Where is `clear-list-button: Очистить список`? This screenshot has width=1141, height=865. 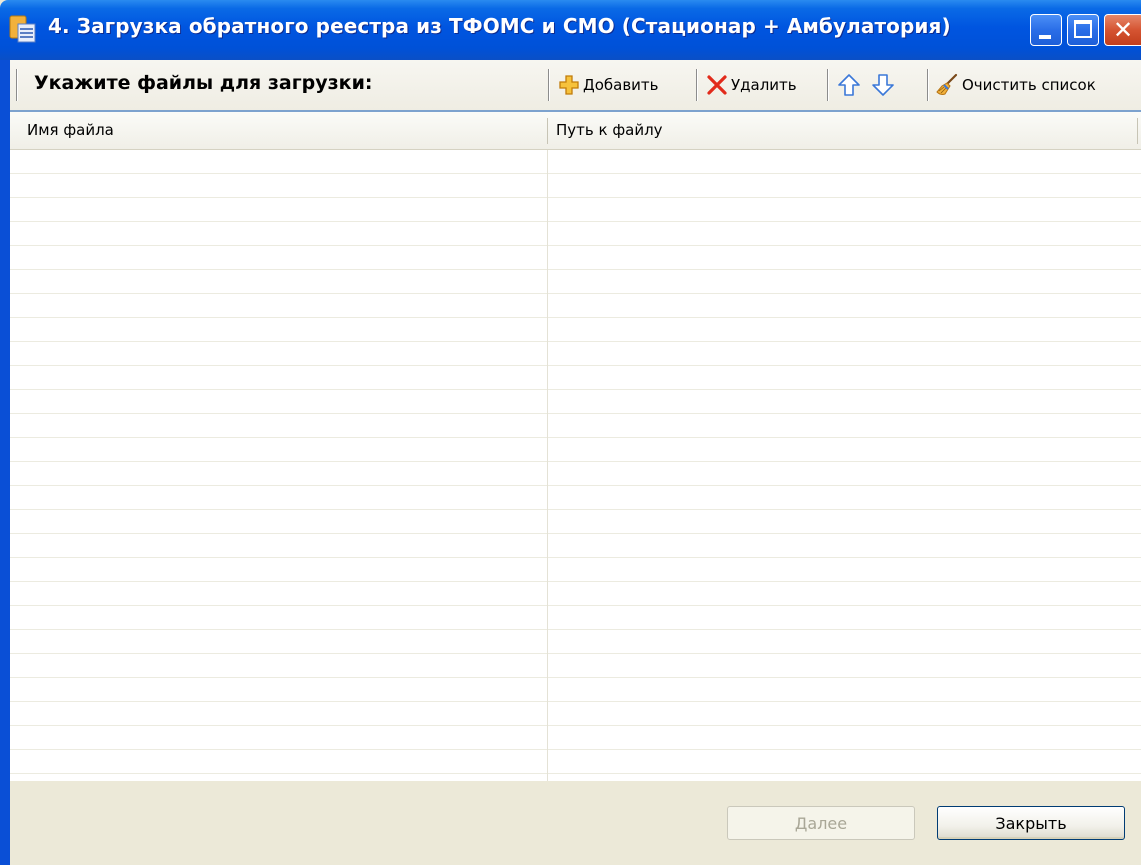
clear-list-button: Очистить список is located at coordinates (1015, 85).